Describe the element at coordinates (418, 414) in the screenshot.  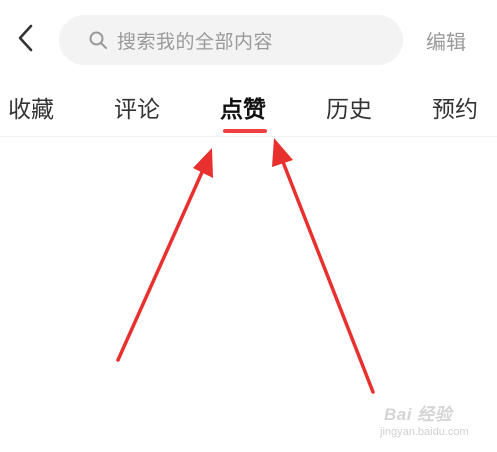
I see `watermark-brand: Bai 经验` at that location.